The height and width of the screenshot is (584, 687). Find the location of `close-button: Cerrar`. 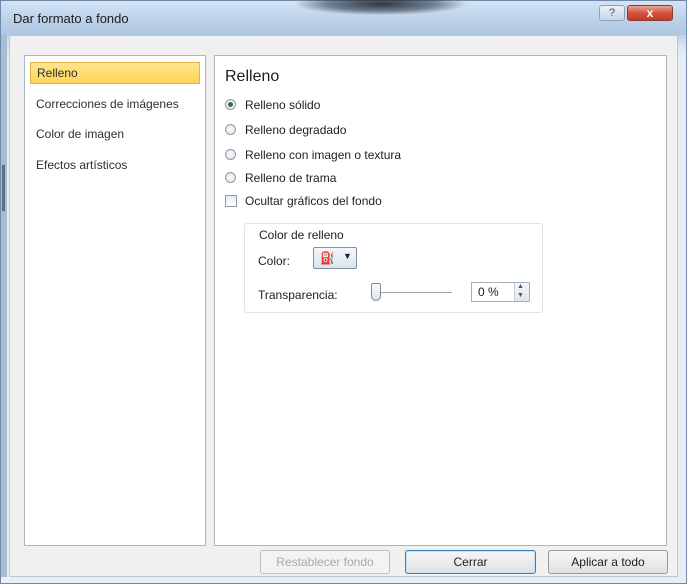

close-button: Cerrar is located at coordinates (470, 562).